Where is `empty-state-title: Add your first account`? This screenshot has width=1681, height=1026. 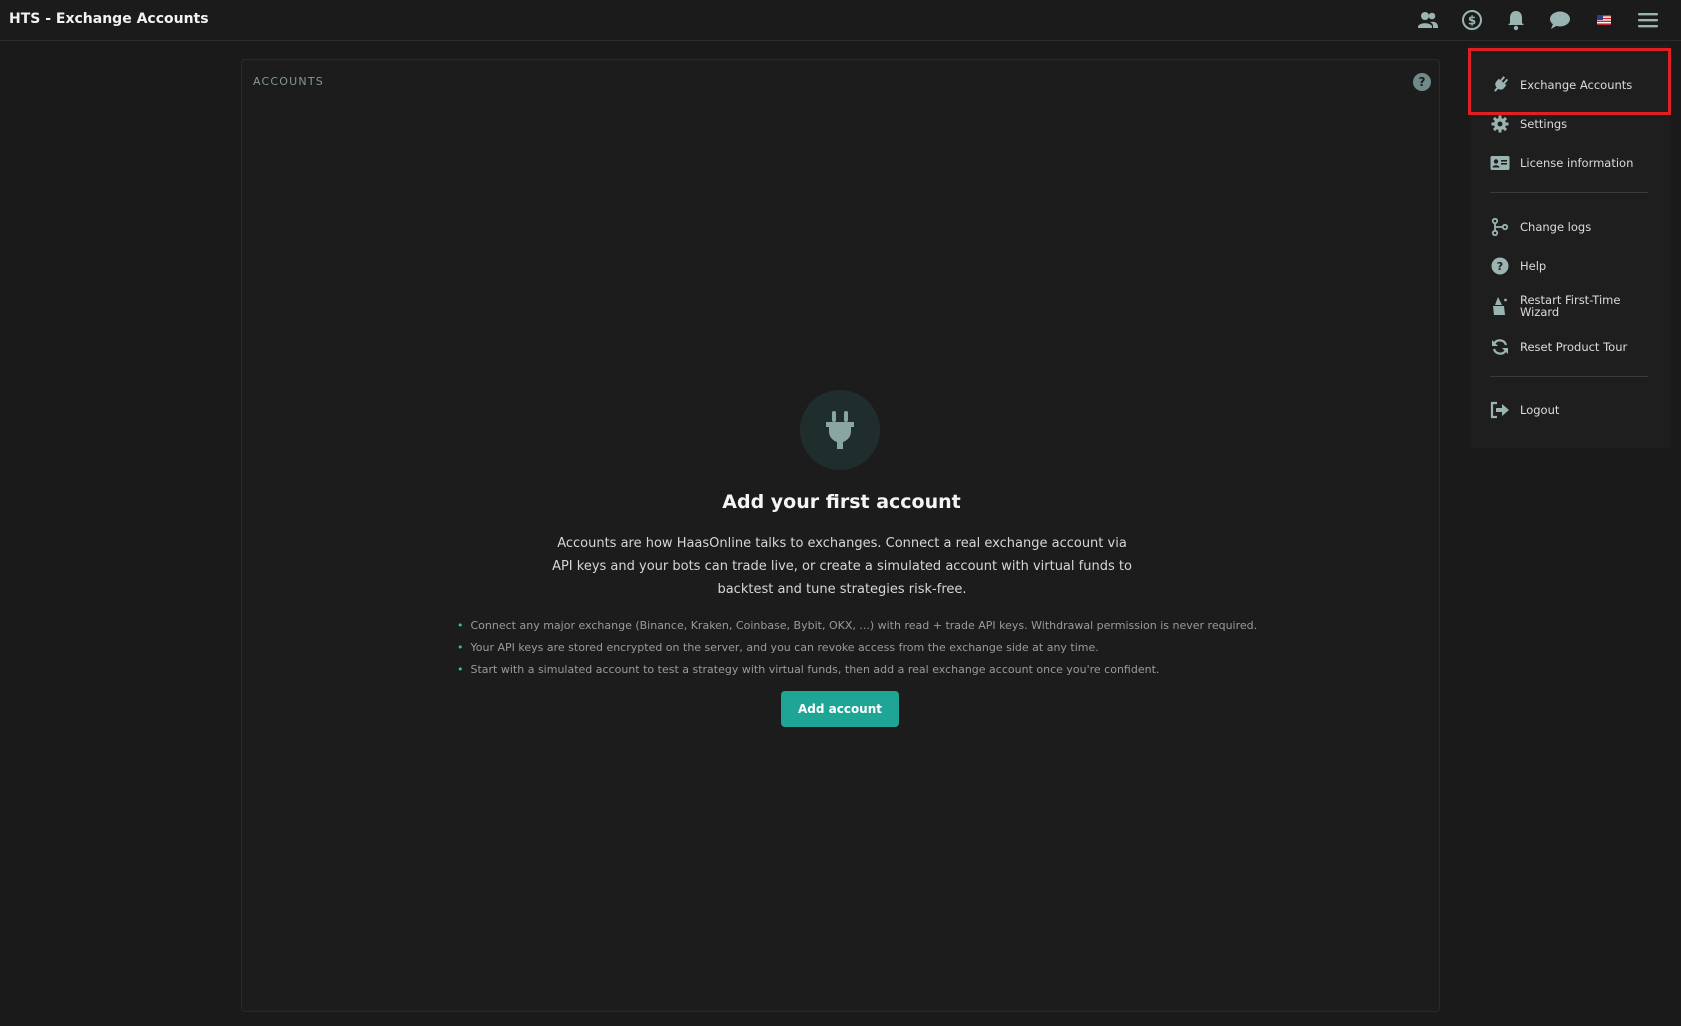 empty-state-title: Add your first account is located at coordinates (841, 502).